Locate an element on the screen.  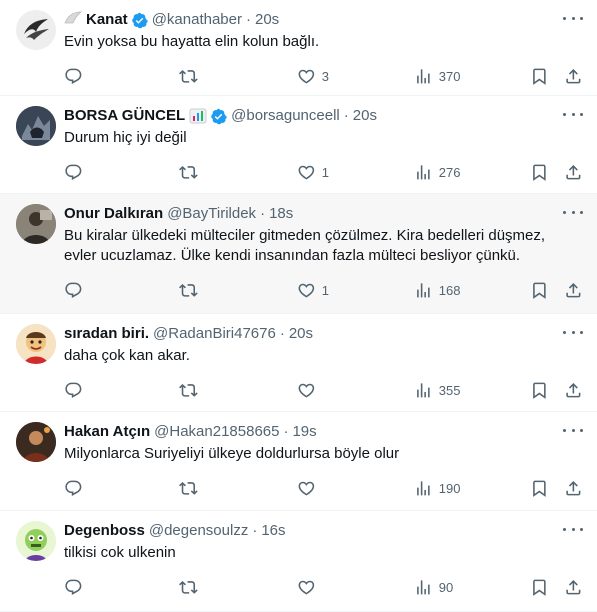
like-count: 1 is located at coordinates (325, 172).